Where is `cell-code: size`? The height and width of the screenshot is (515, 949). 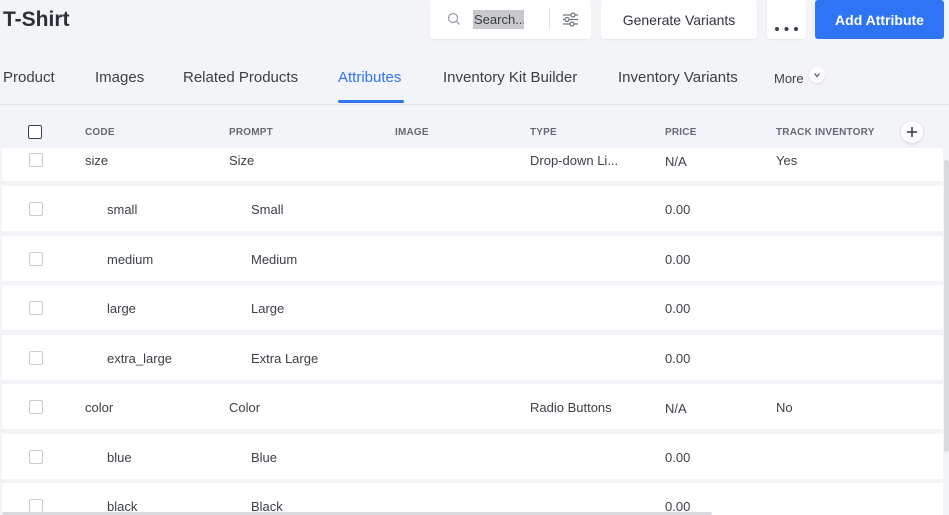 cell-code: size is located at coordinates (97, 160).